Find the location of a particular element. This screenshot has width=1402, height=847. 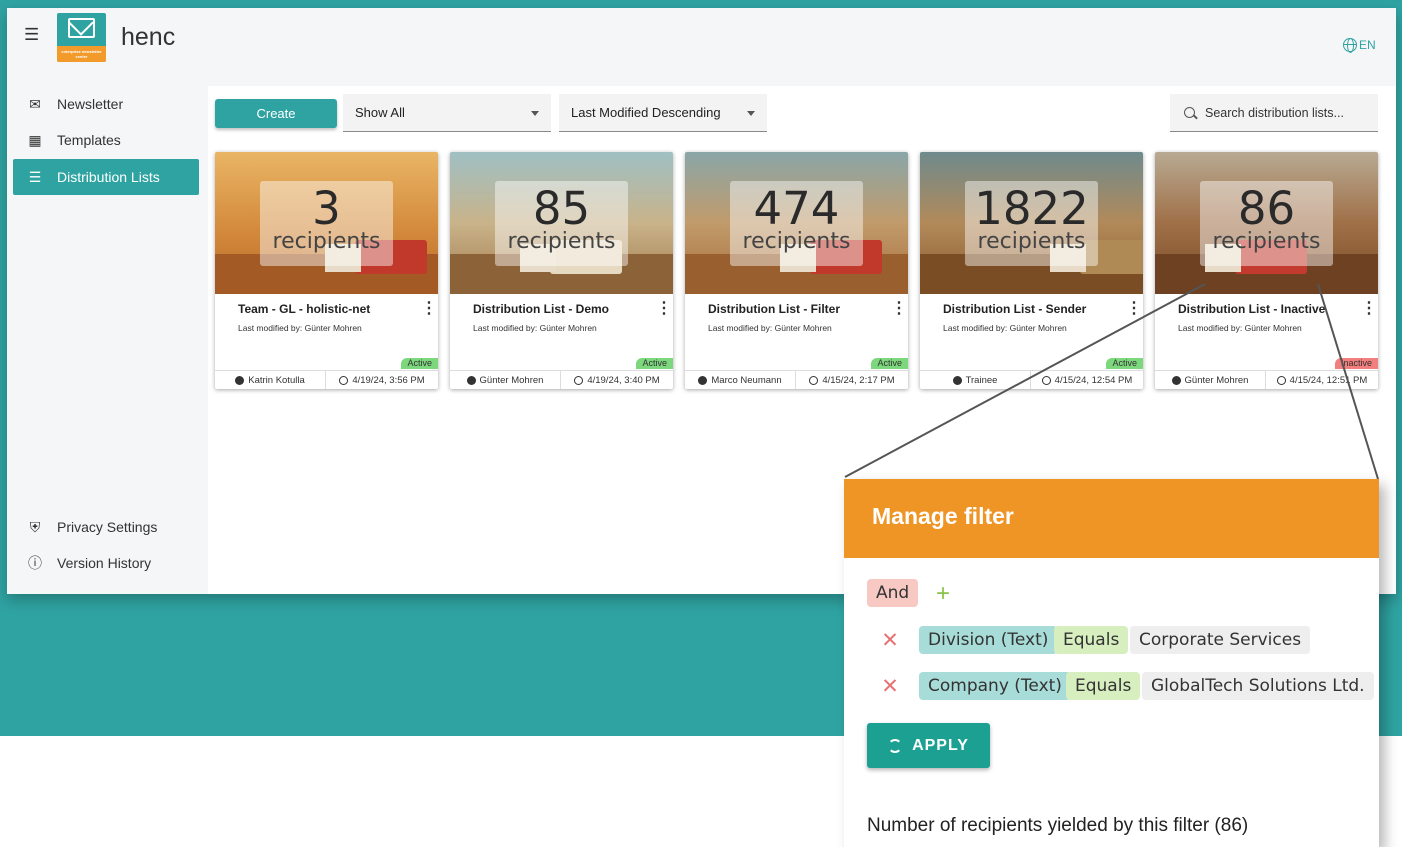

sidebar-item-label: Distribution Lists is located at coordinates (108, 177).